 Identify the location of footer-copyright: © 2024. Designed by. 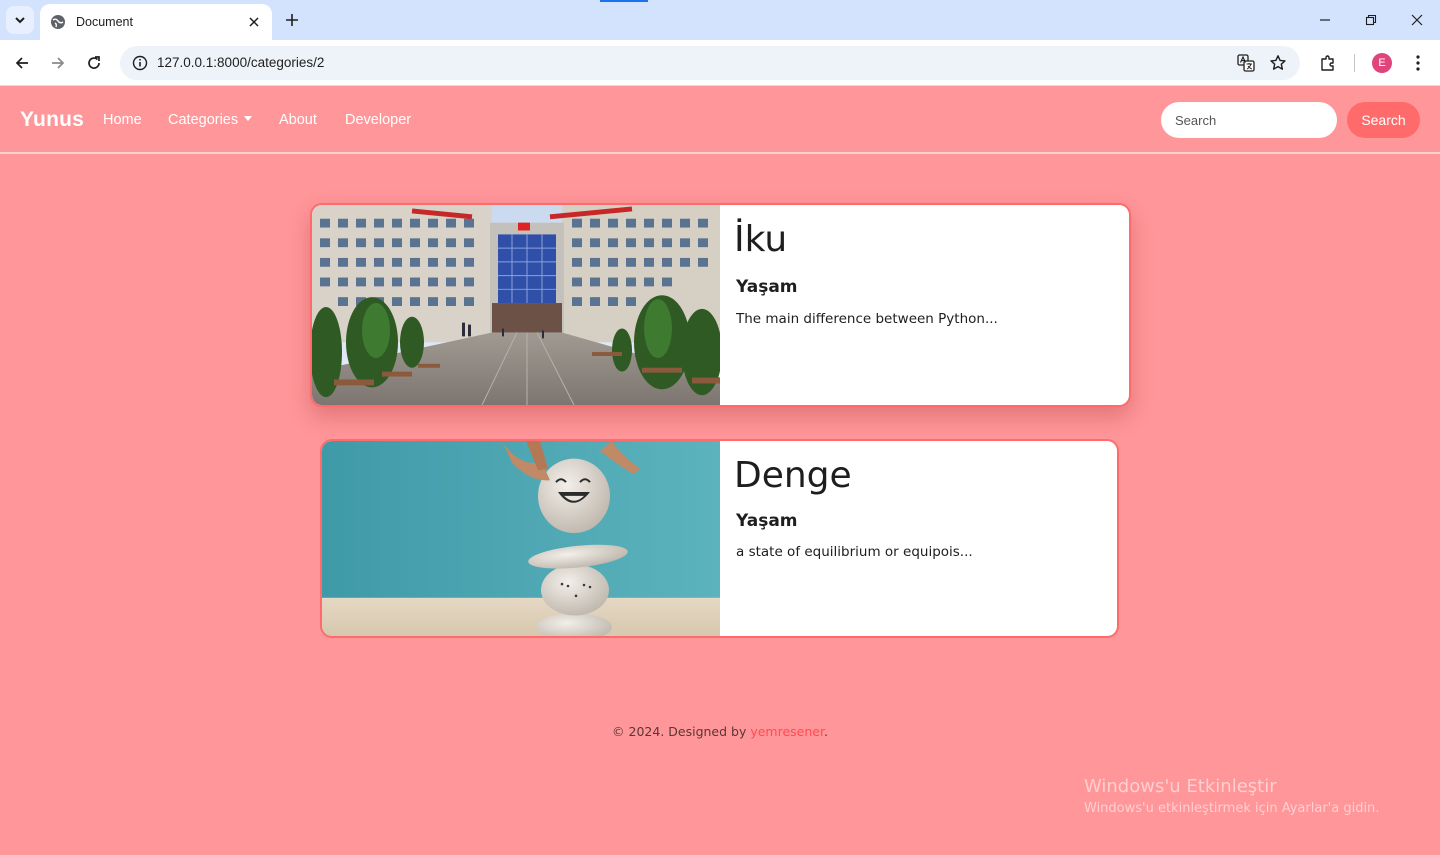
(679, 731).